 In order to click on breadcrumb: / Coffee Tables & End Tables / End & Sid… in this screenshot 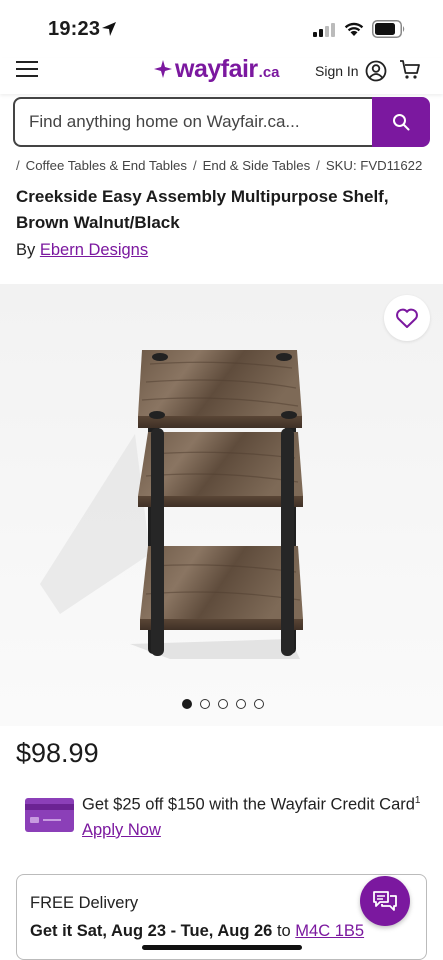, I will do `click(219, 165)`.